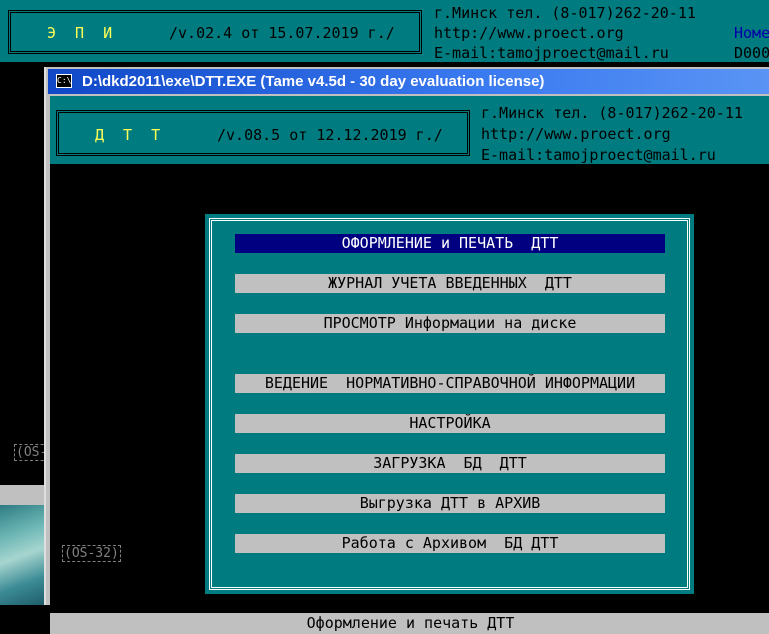  I want to click on contact-url: http://www.proect.org, so click(576, 134).